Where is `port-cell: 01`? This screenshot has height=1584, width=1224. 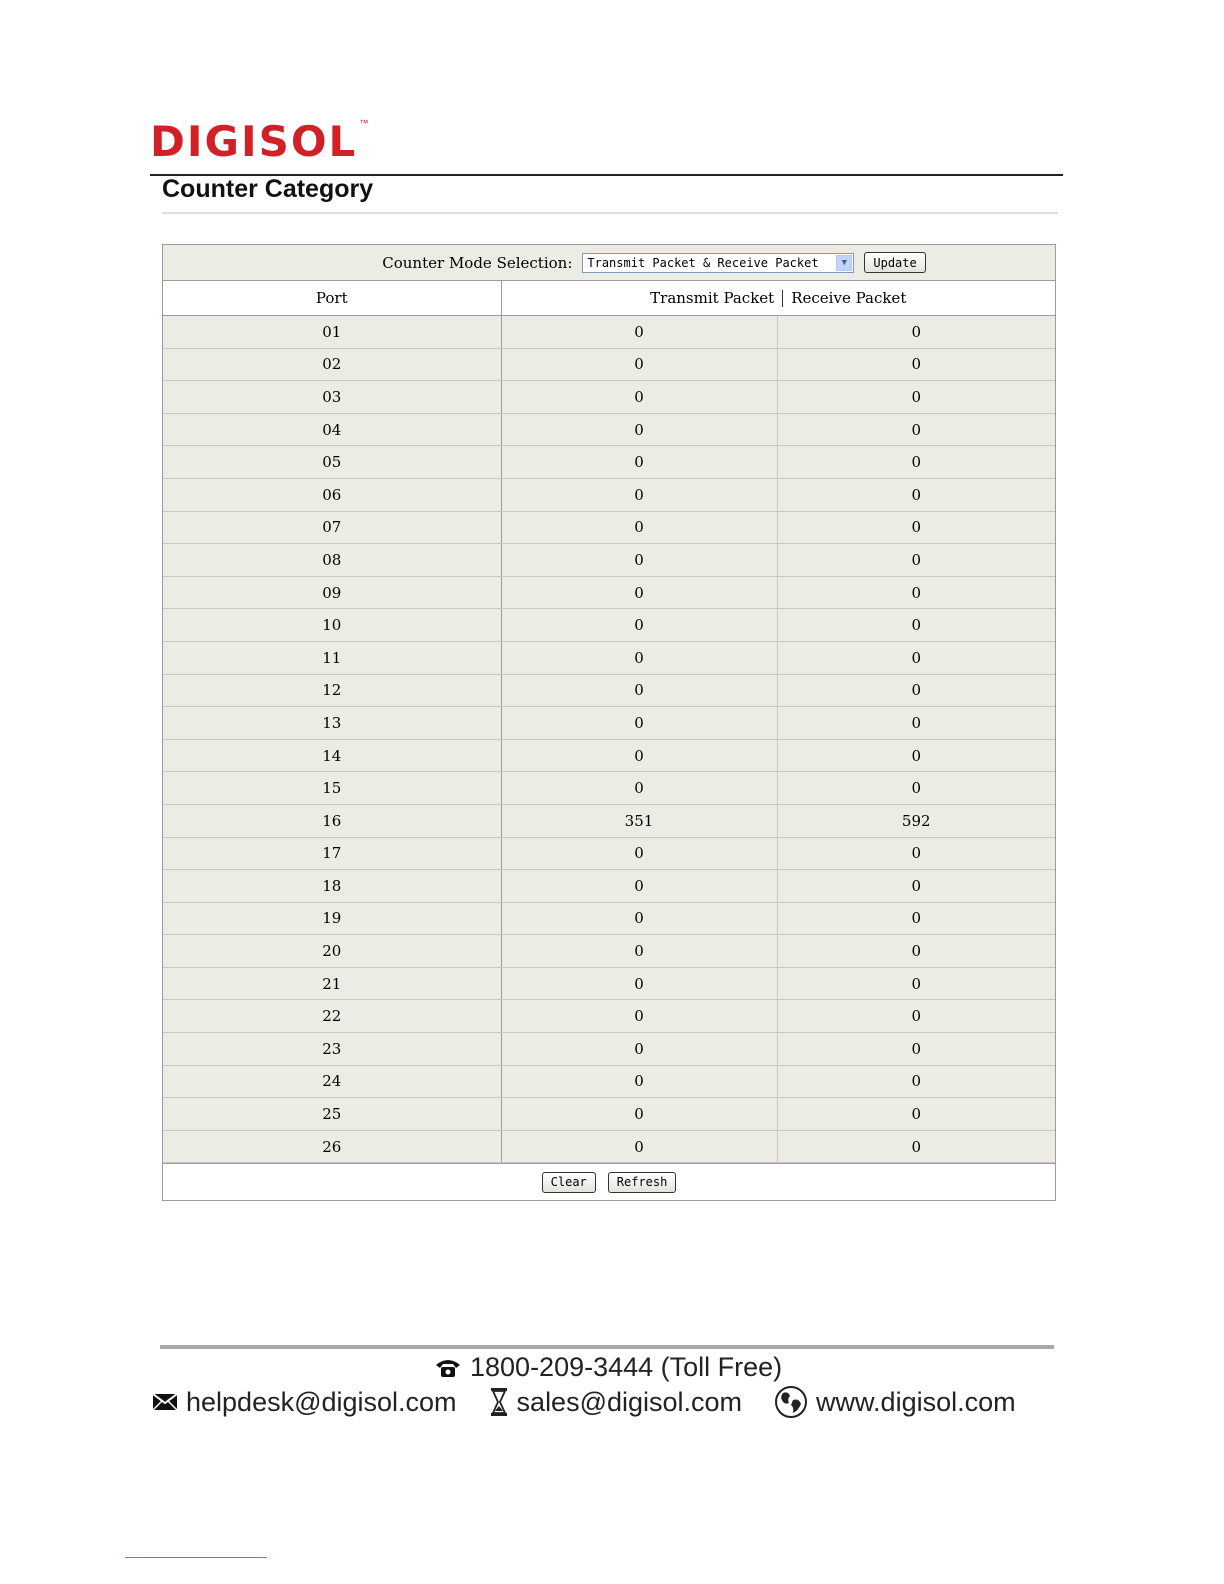
port-cell: 01 is located at coordinates (332, 332).